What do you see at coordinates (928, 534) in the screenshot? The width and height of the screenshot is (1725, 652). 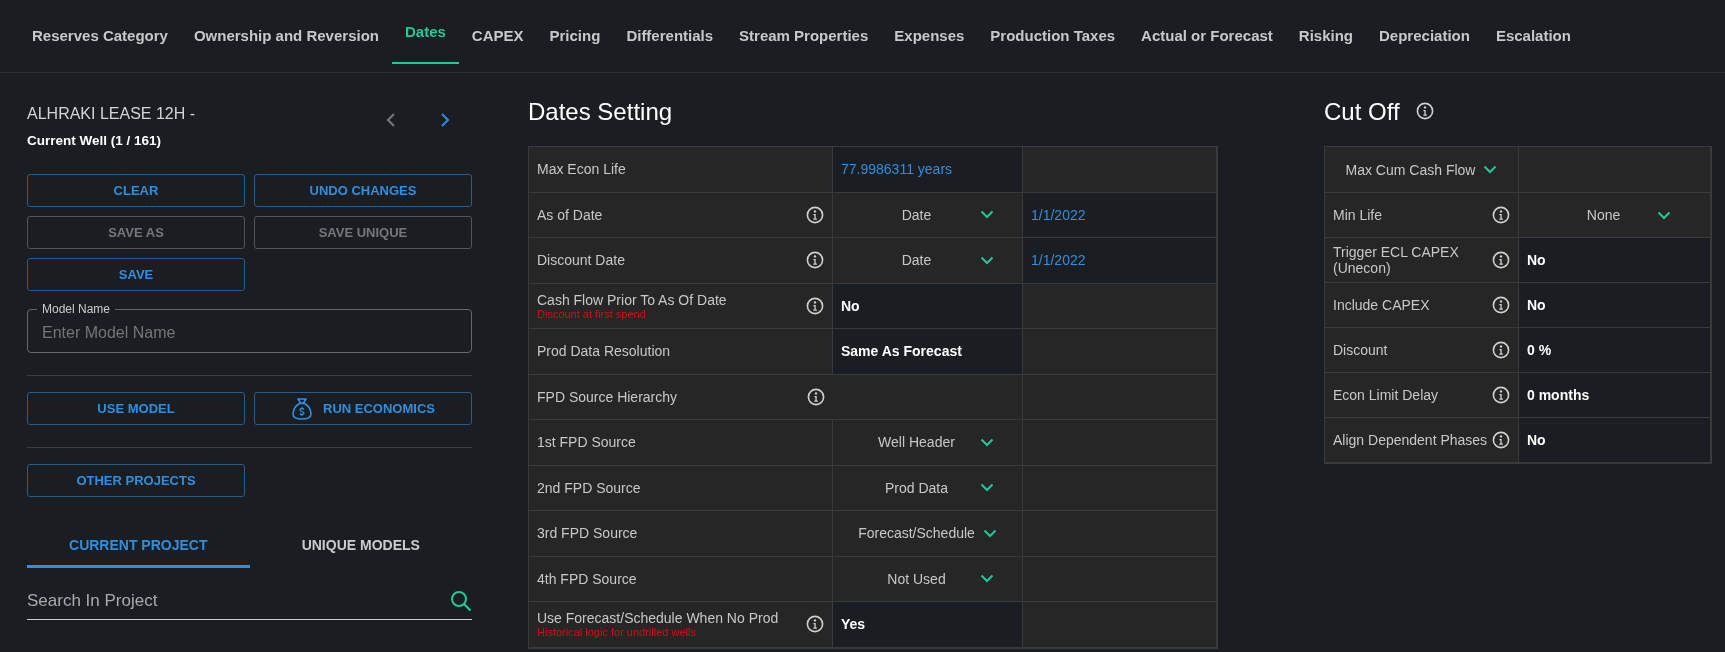 I see `select-field: Forecast/Schedule` at bounding box center [928, 534].